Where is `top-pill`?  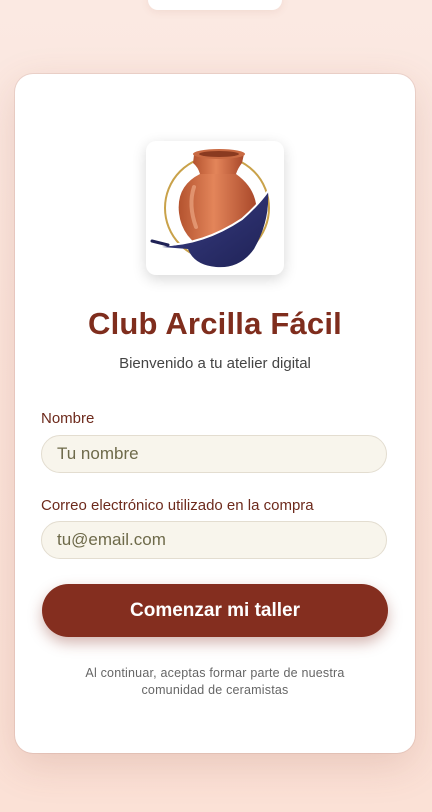 top-pill is located at coordinates (215, 5).